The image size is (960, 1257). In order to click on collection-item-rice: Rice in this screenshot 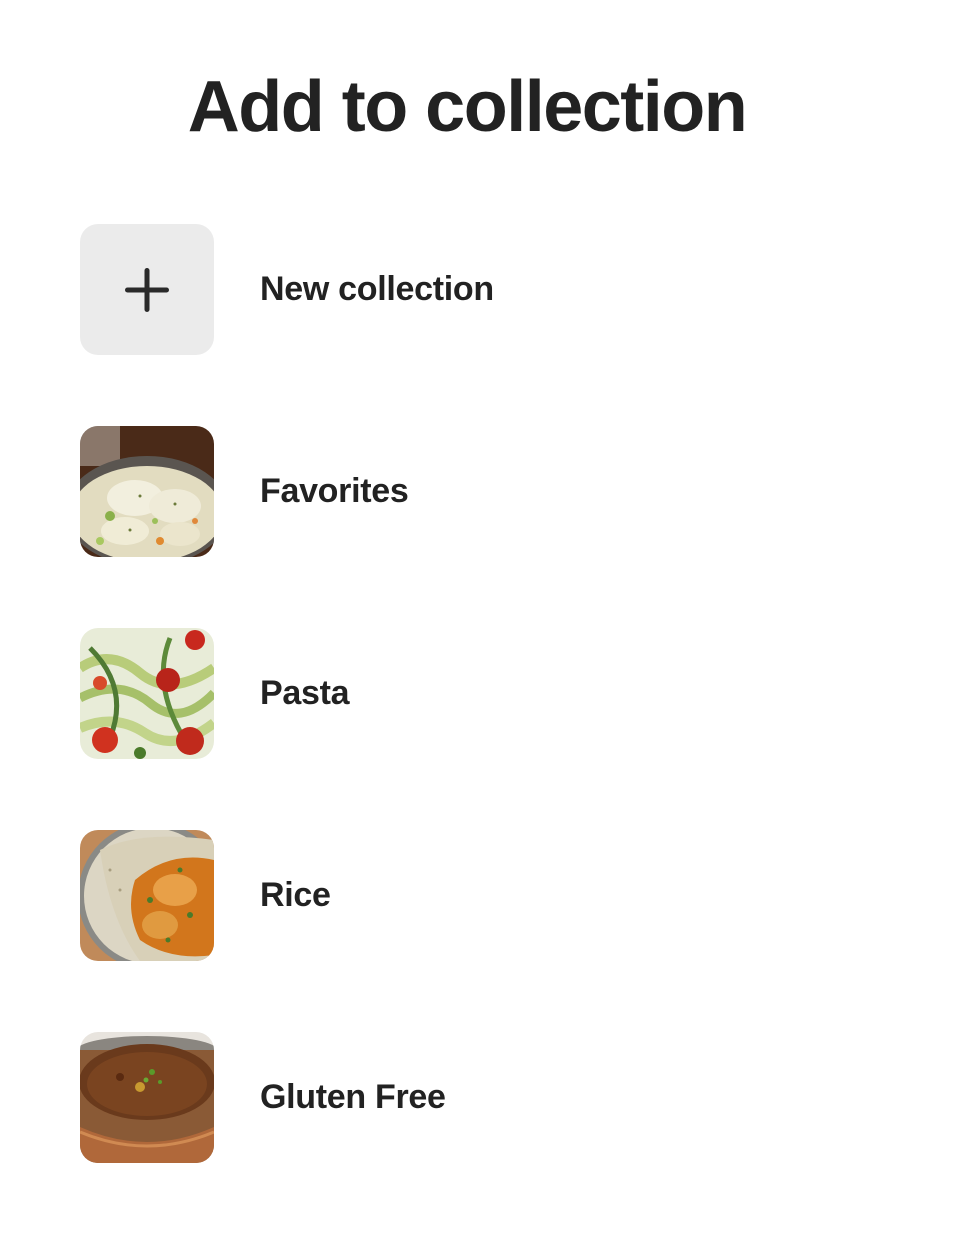, I will do `click(480, 895)`.